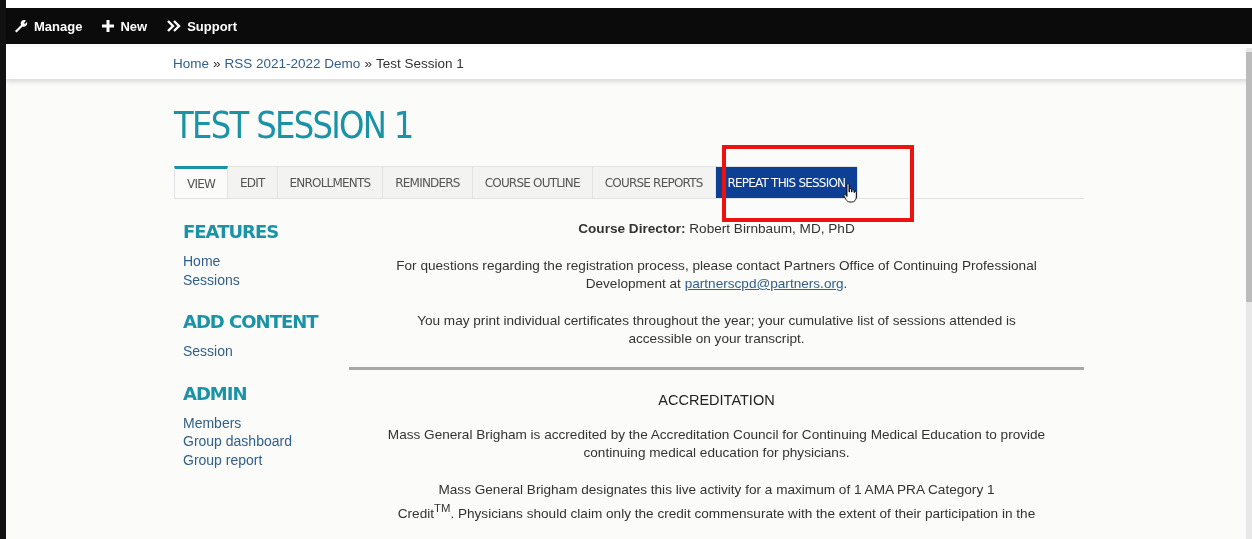  Describe the element at coordinates (764, 283) in the screenshot. I see `email-link: partnerscpd@partners.org` at that location.